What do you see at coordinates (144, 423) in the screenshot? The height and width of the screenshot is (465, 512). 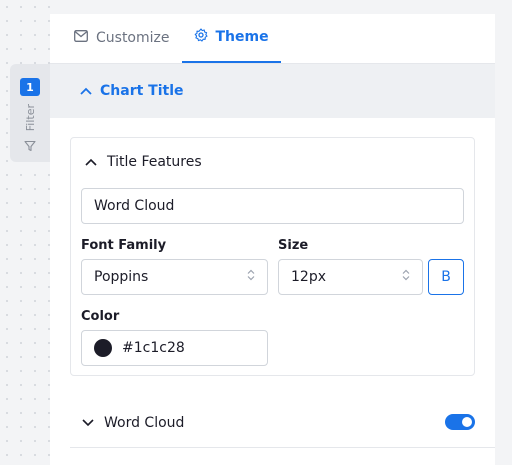 I see `word-cloud-label: Word Cloud` at bounding box center [144, 423].